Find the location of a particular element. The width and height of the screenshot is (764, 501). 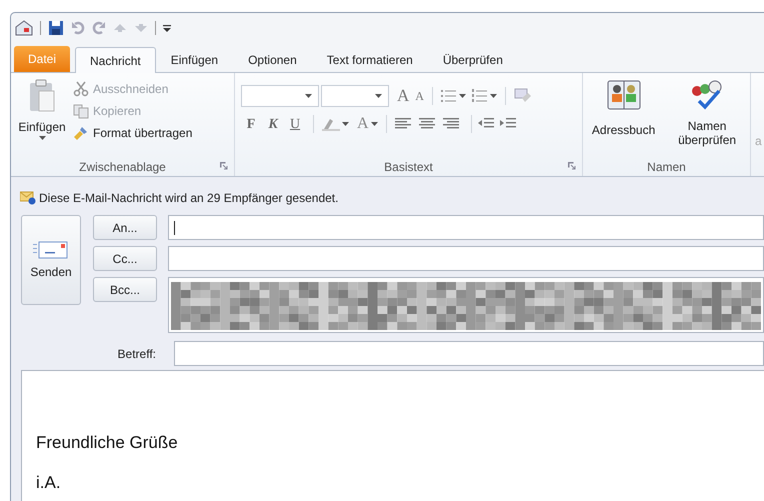

ribbon-tab: Nachricht is located at coordinates (115, 60).